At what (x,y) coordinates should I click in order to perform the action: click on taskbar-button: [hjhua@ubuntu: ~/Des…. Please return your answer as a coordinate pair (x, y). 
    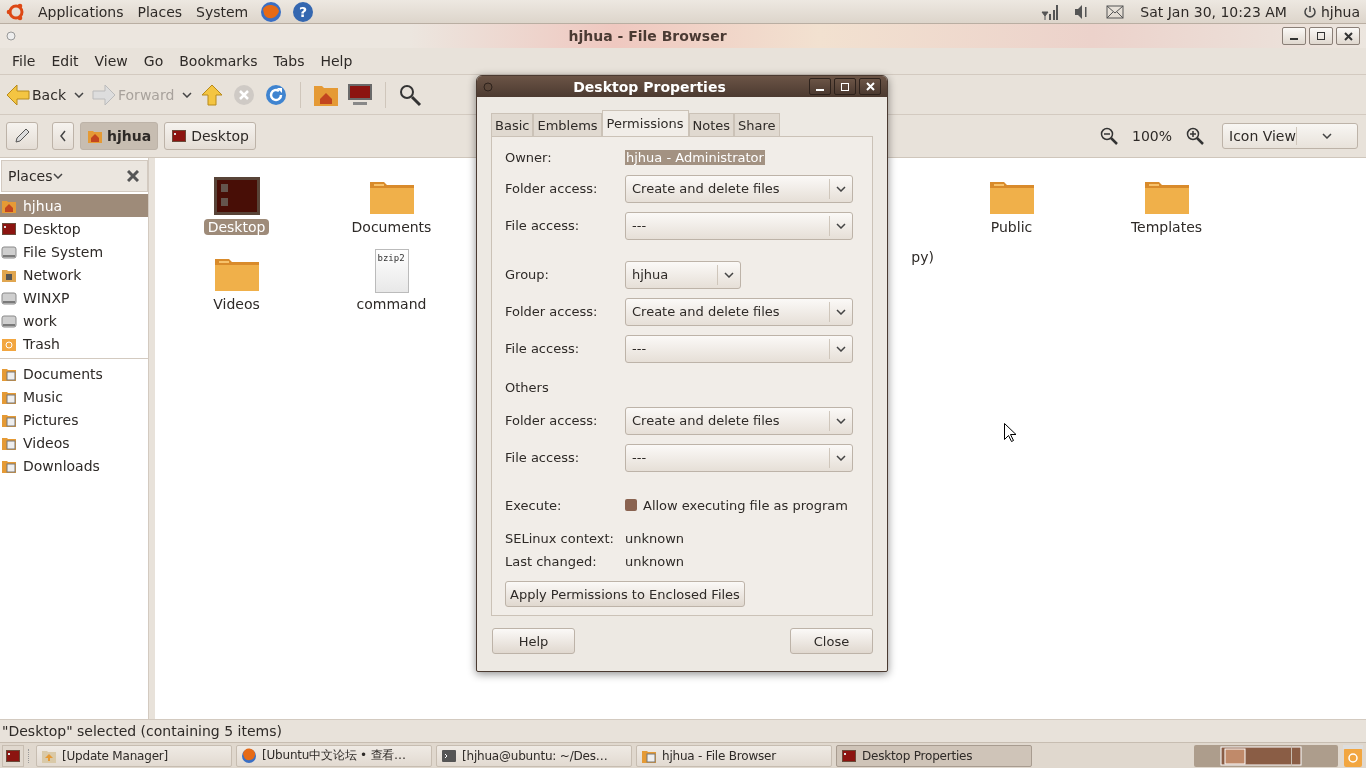
    Looking at the image, I should click on (534, 755).